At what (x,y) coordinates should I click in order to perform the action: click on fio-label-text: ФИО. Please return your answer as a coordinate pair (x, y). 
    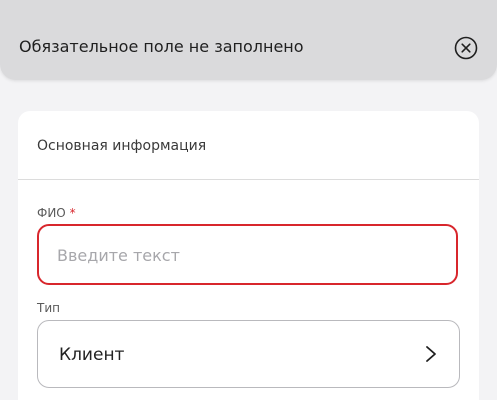
    Looking at the image, I should click on (51, 213).